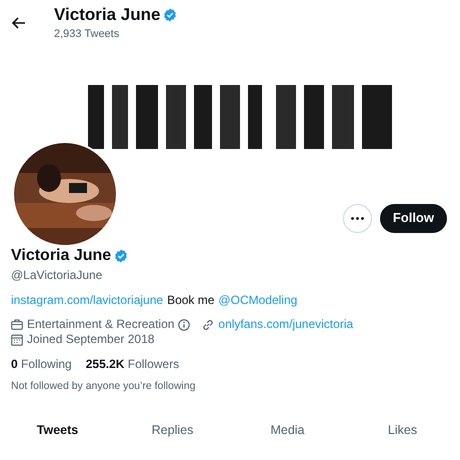  Describe the element at coordinates (172, 430) in the screenshot. I see `tab: Replies` at that location.